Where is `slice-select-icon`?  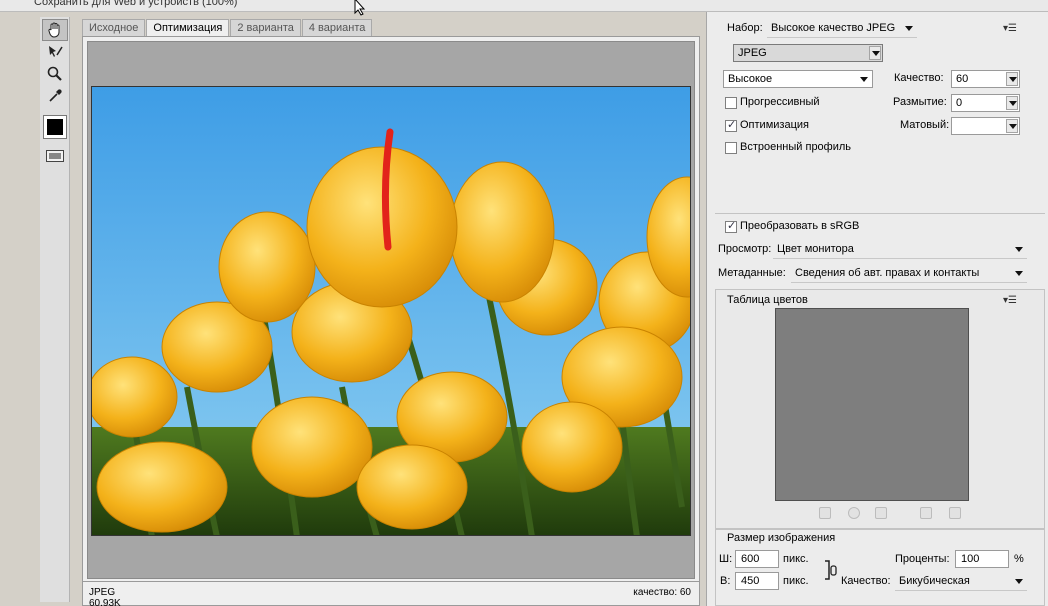
slice-select-icon is located at coordinates (56, 51).